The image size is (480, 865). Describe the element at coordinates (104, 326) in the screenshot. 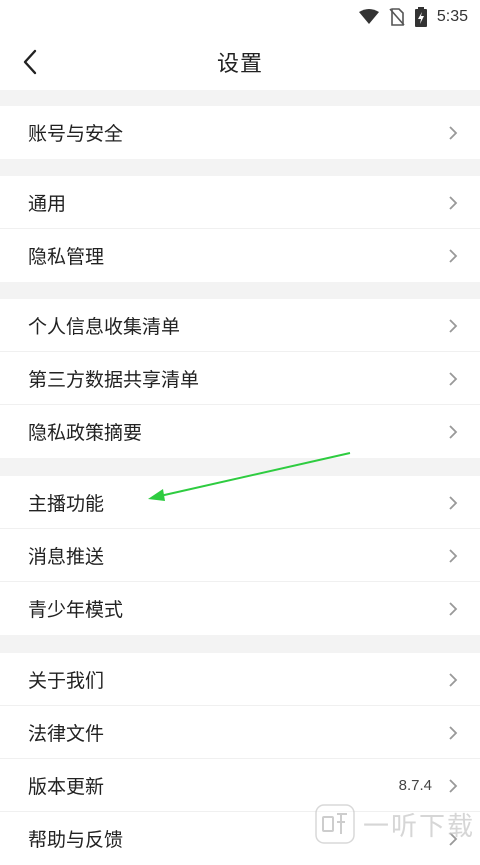

I see `item-label: 个人信息收集清单` at that location.